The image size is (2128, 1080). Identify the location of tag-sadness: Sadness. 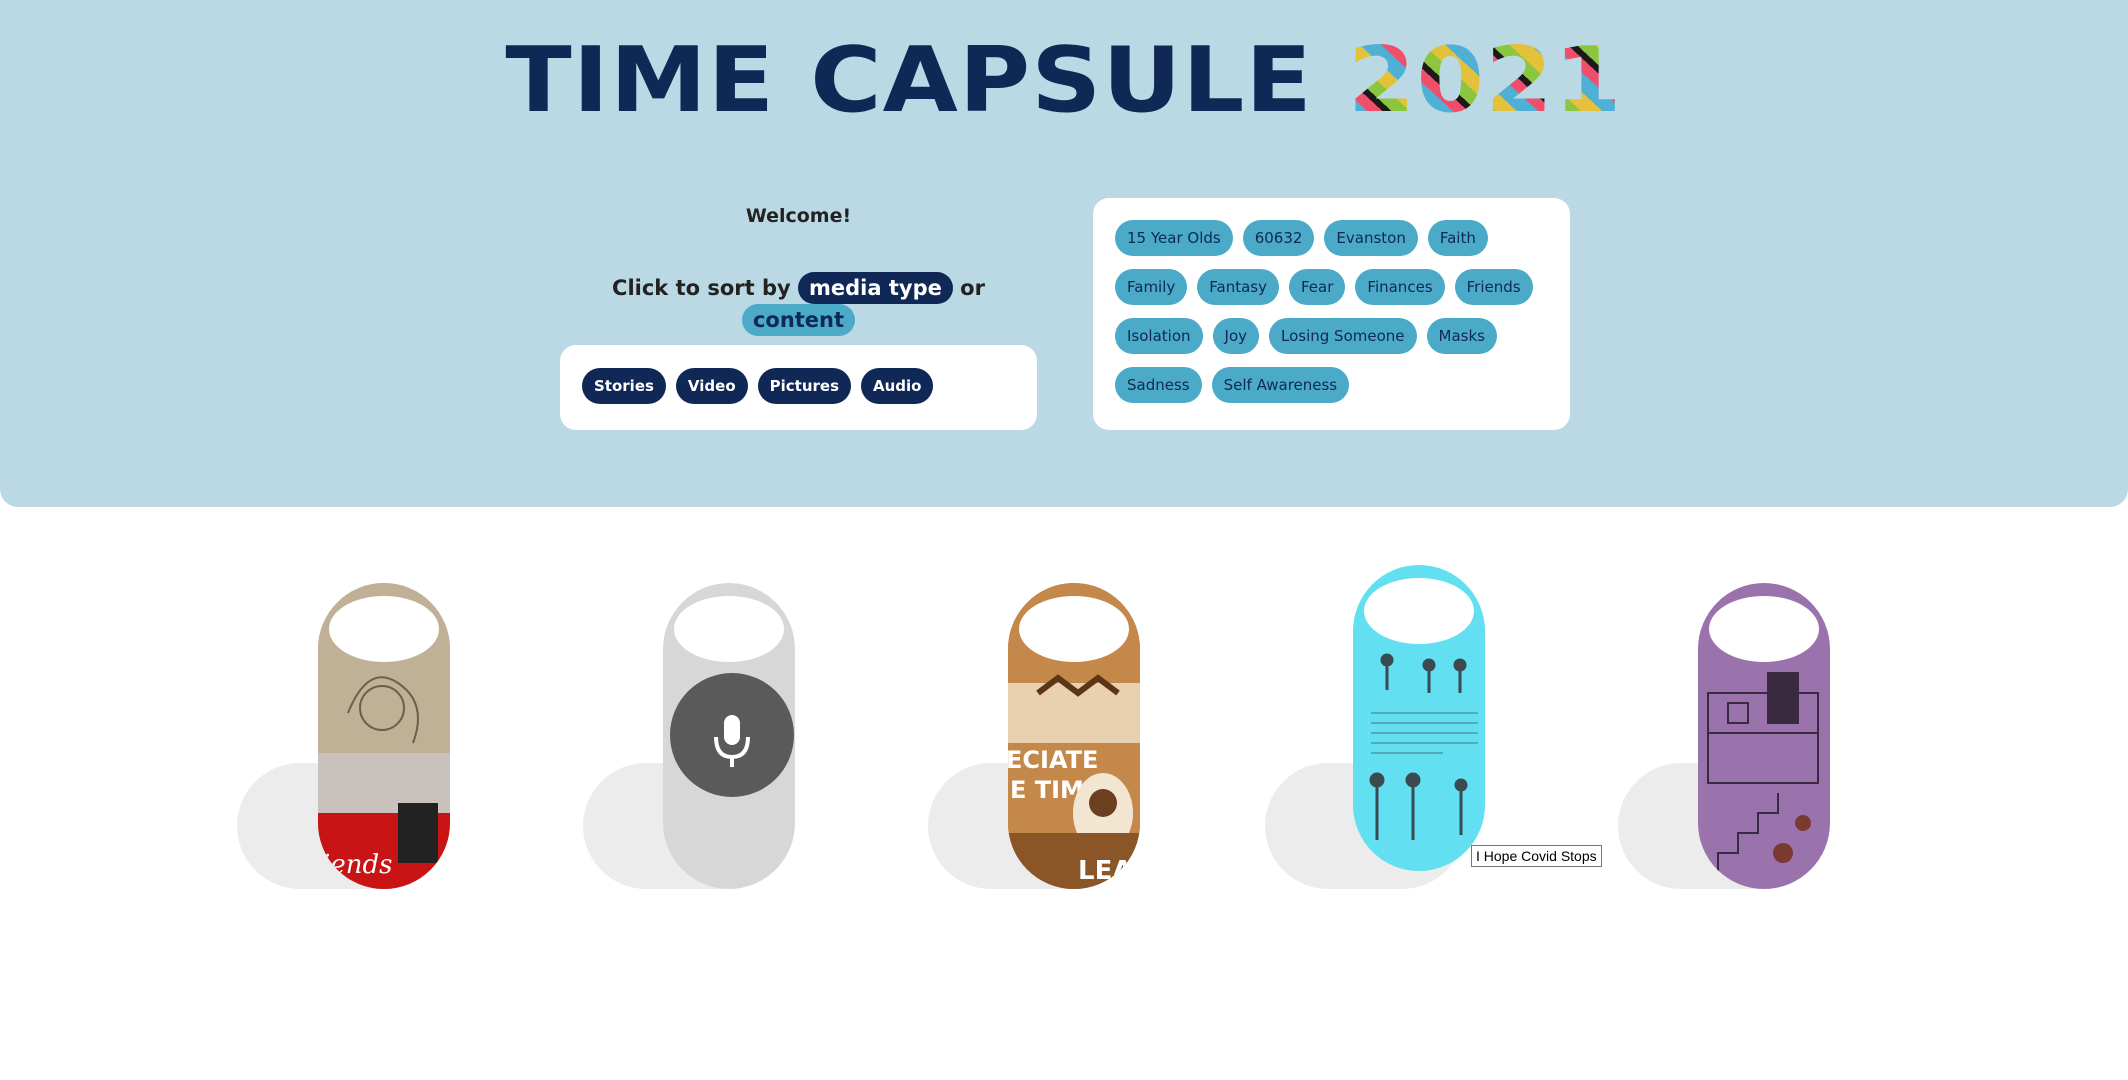
(1158, 385).